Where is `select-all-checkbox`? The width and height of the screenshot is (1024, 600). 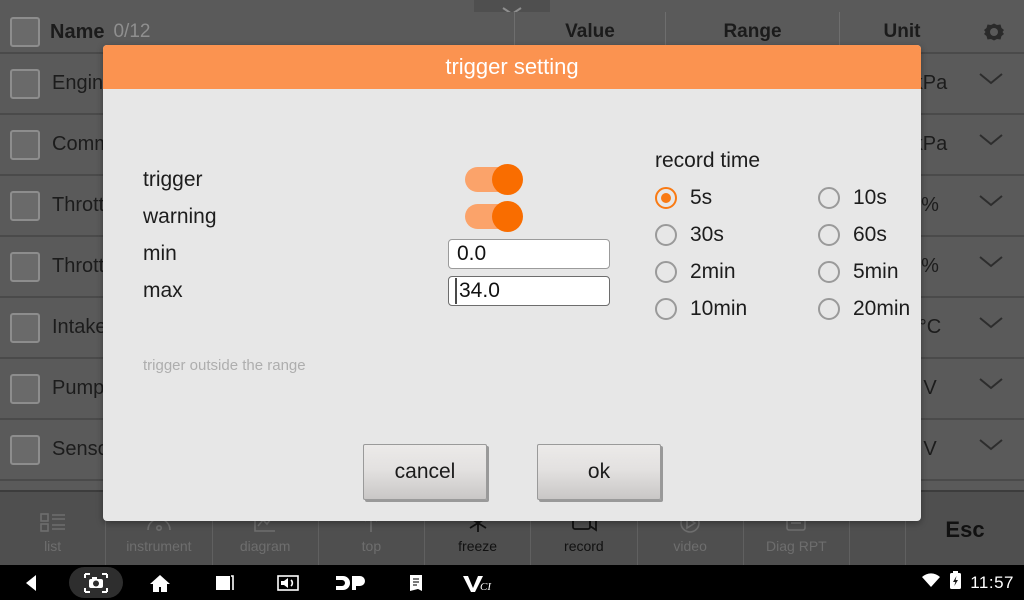 select-all-checkbox is located at coordinates (25, 32).